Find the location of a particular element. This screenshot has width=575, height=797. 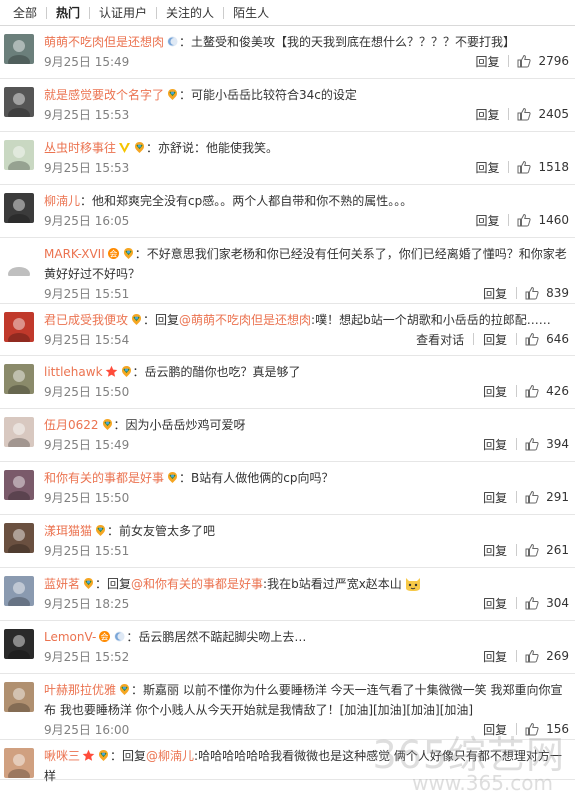

tab-all: 全部 is located at coordinates (25, 13).